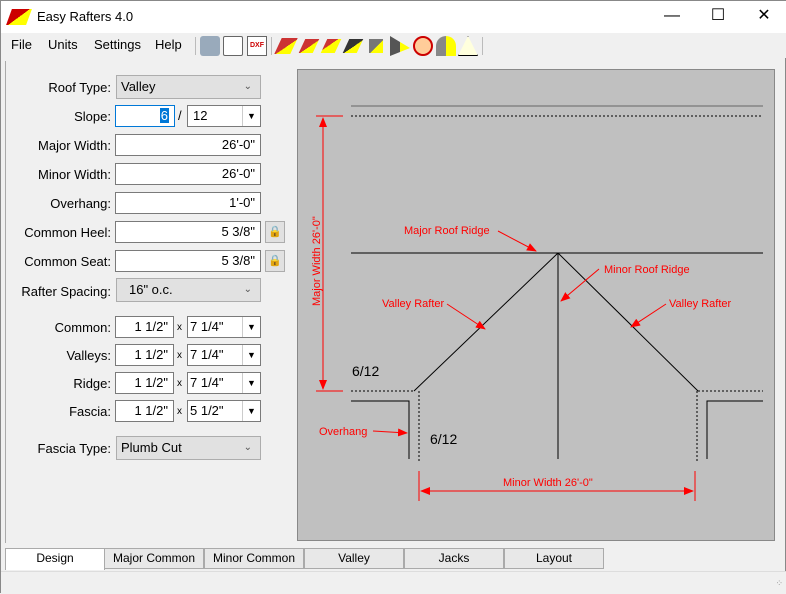 This screenshot has width=786, height=594. I want to click on menu-units: Units, so click(63, 44).